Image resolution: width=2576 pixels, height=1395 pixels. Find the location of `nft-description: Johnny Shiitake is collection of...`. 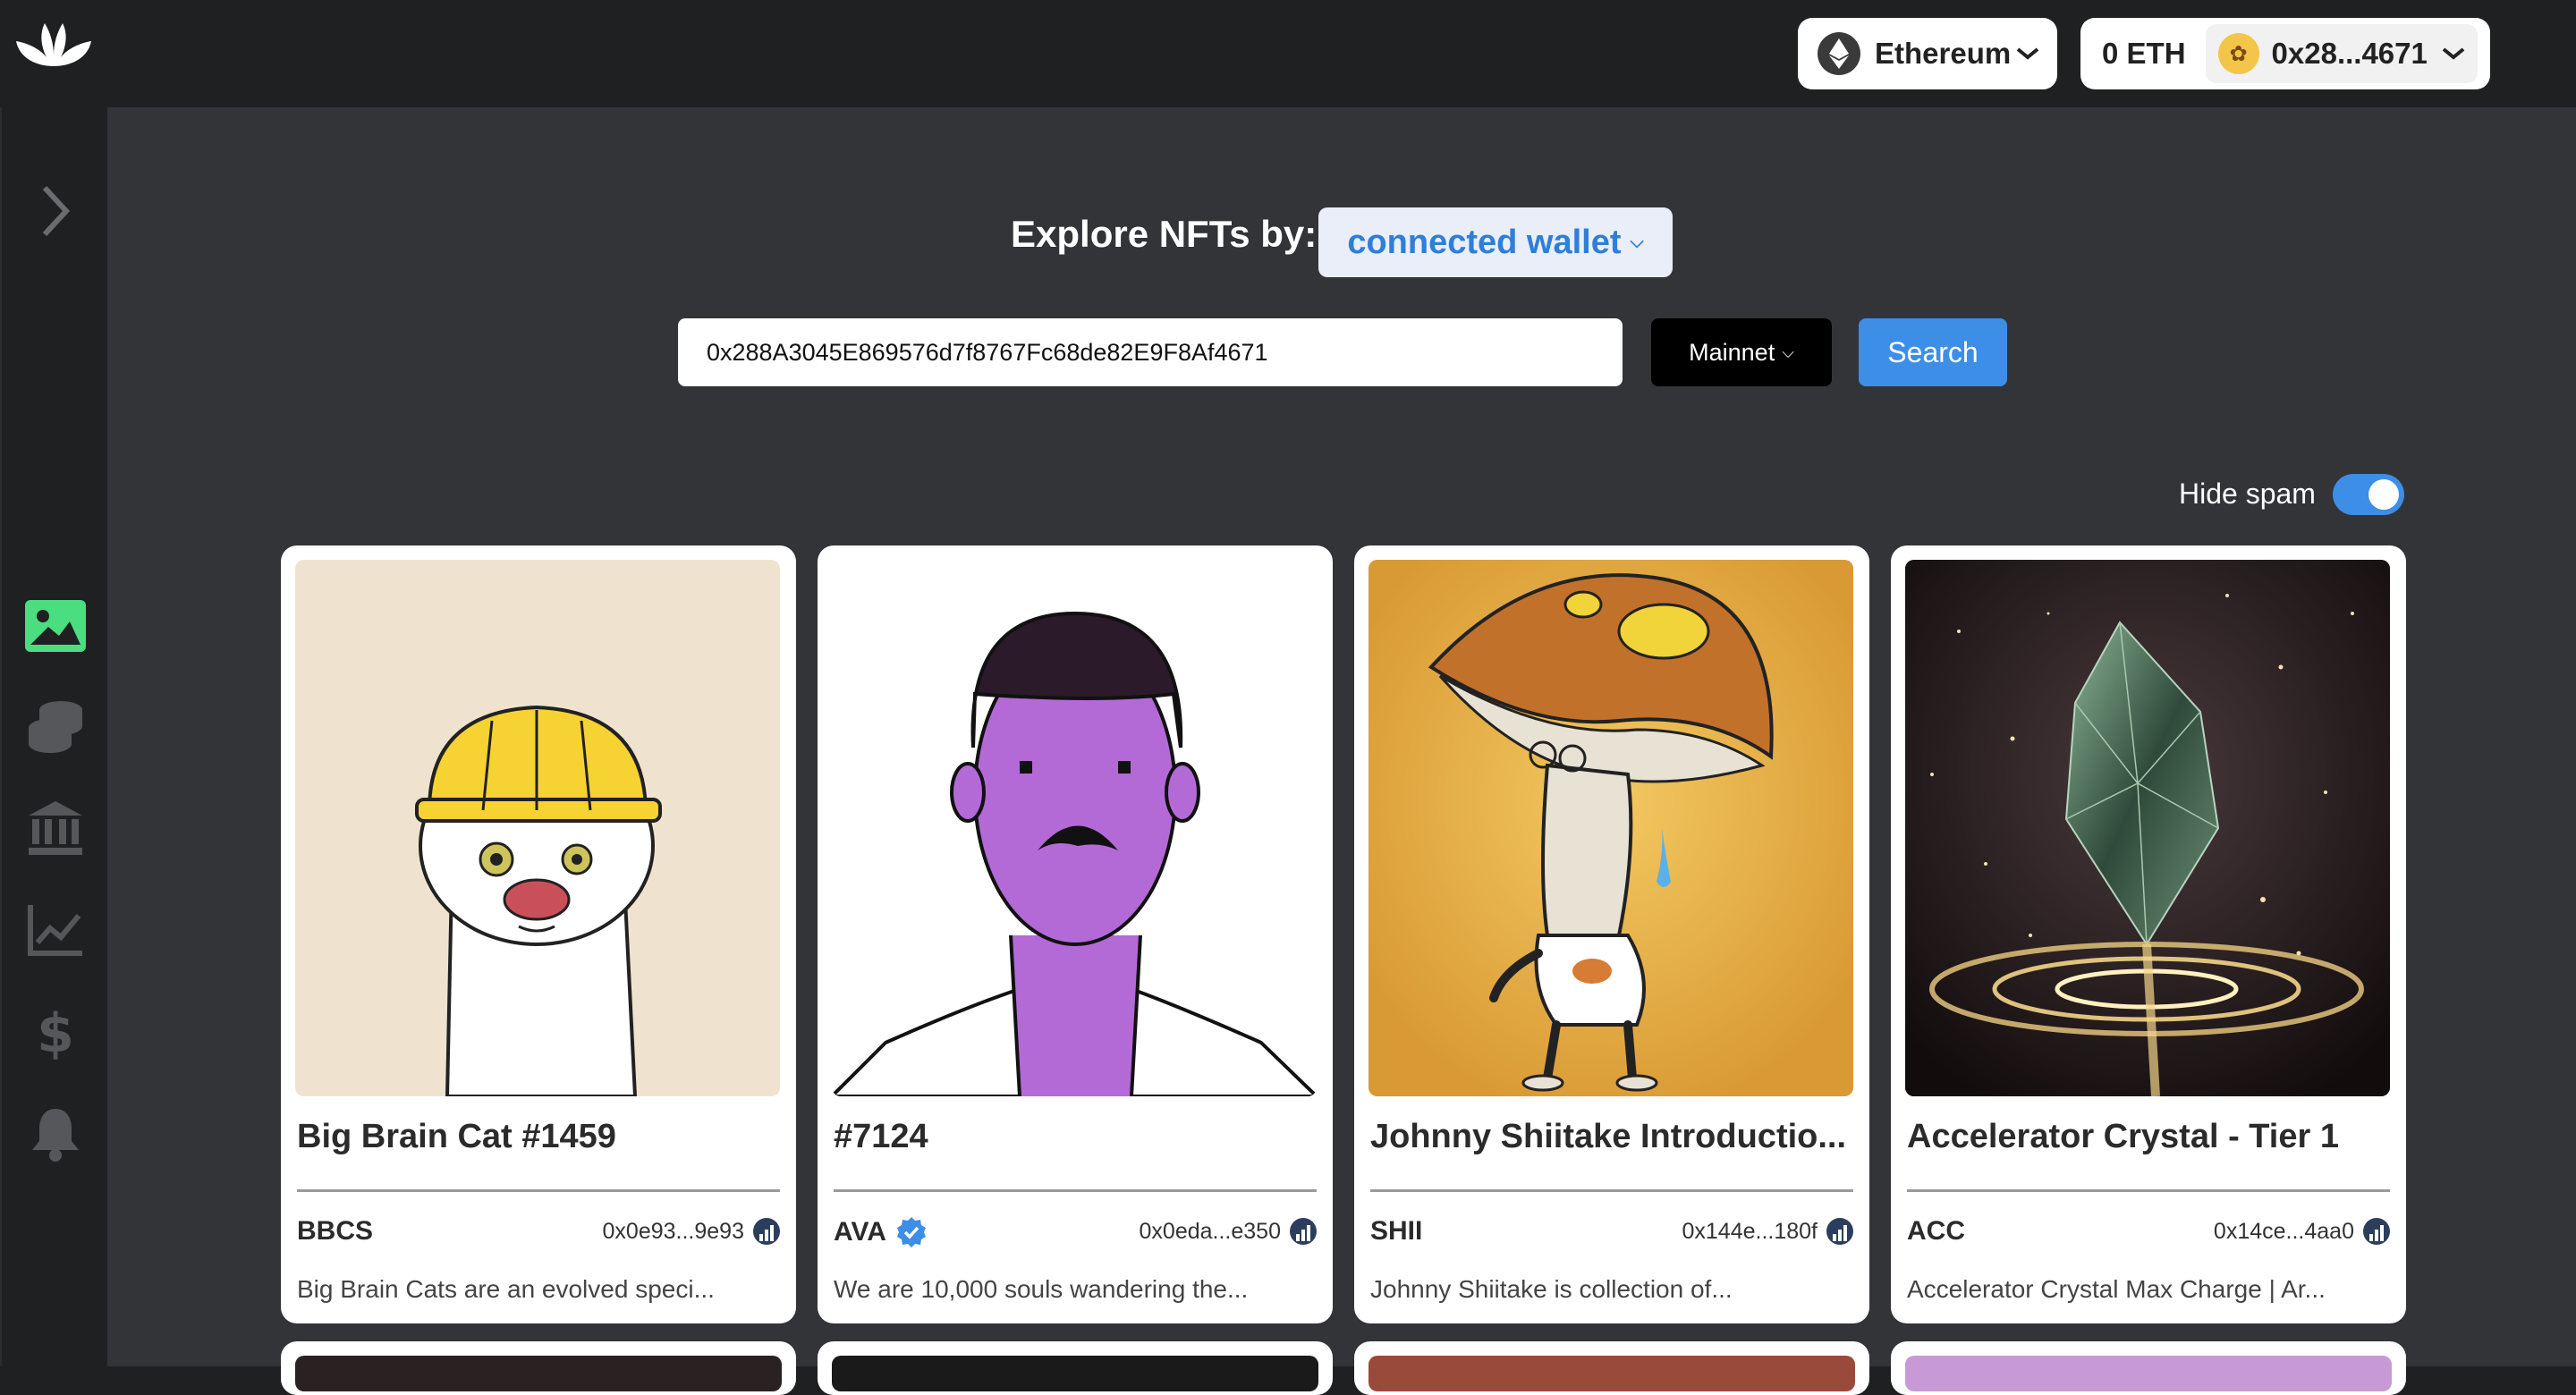

nft-description: Johnny Shiitake is collection of... is located at coordinates (1551, 1289).